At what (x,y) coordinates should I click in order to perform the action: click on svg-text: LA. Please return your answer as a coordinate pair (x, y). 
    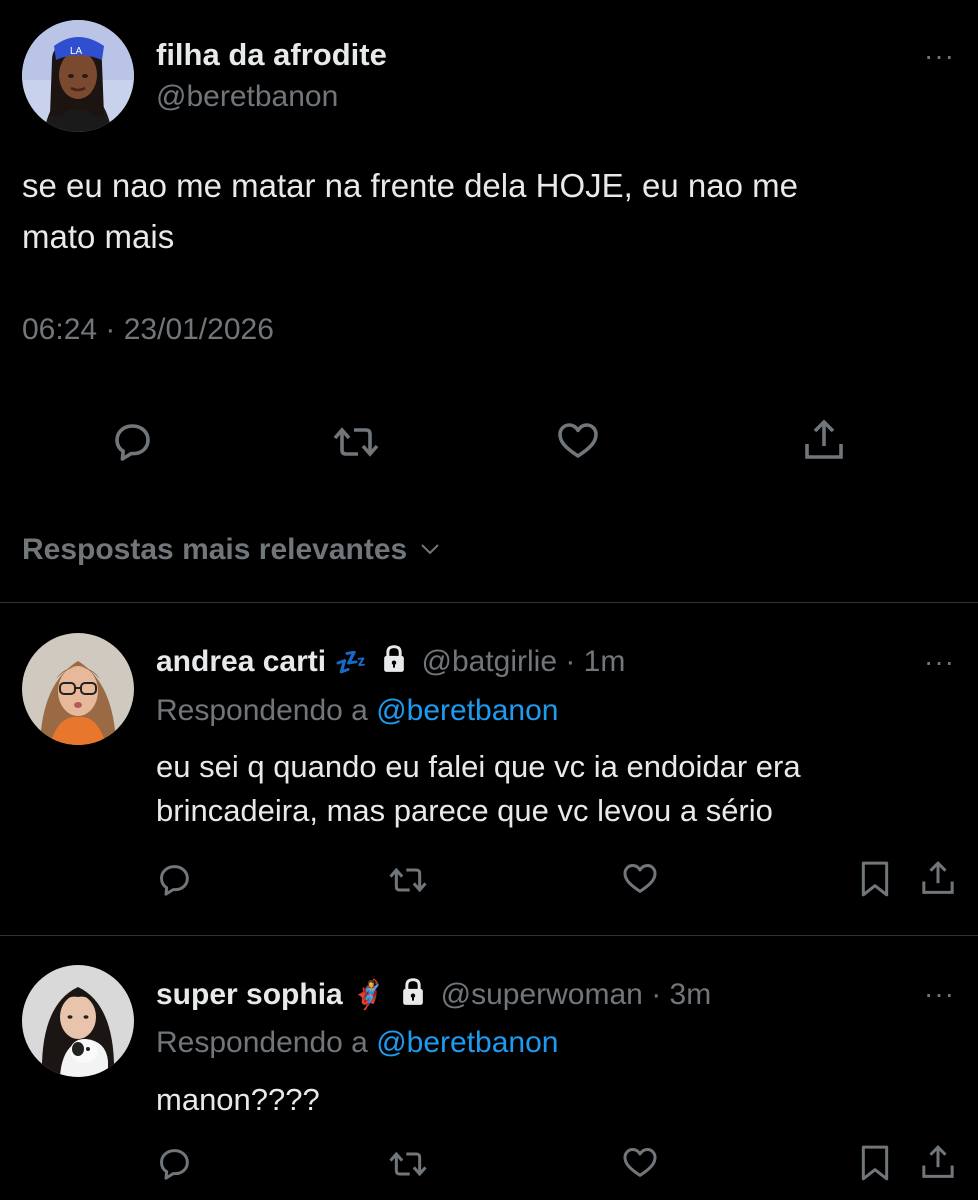
    Looking at the image, I should click on (76, 51).